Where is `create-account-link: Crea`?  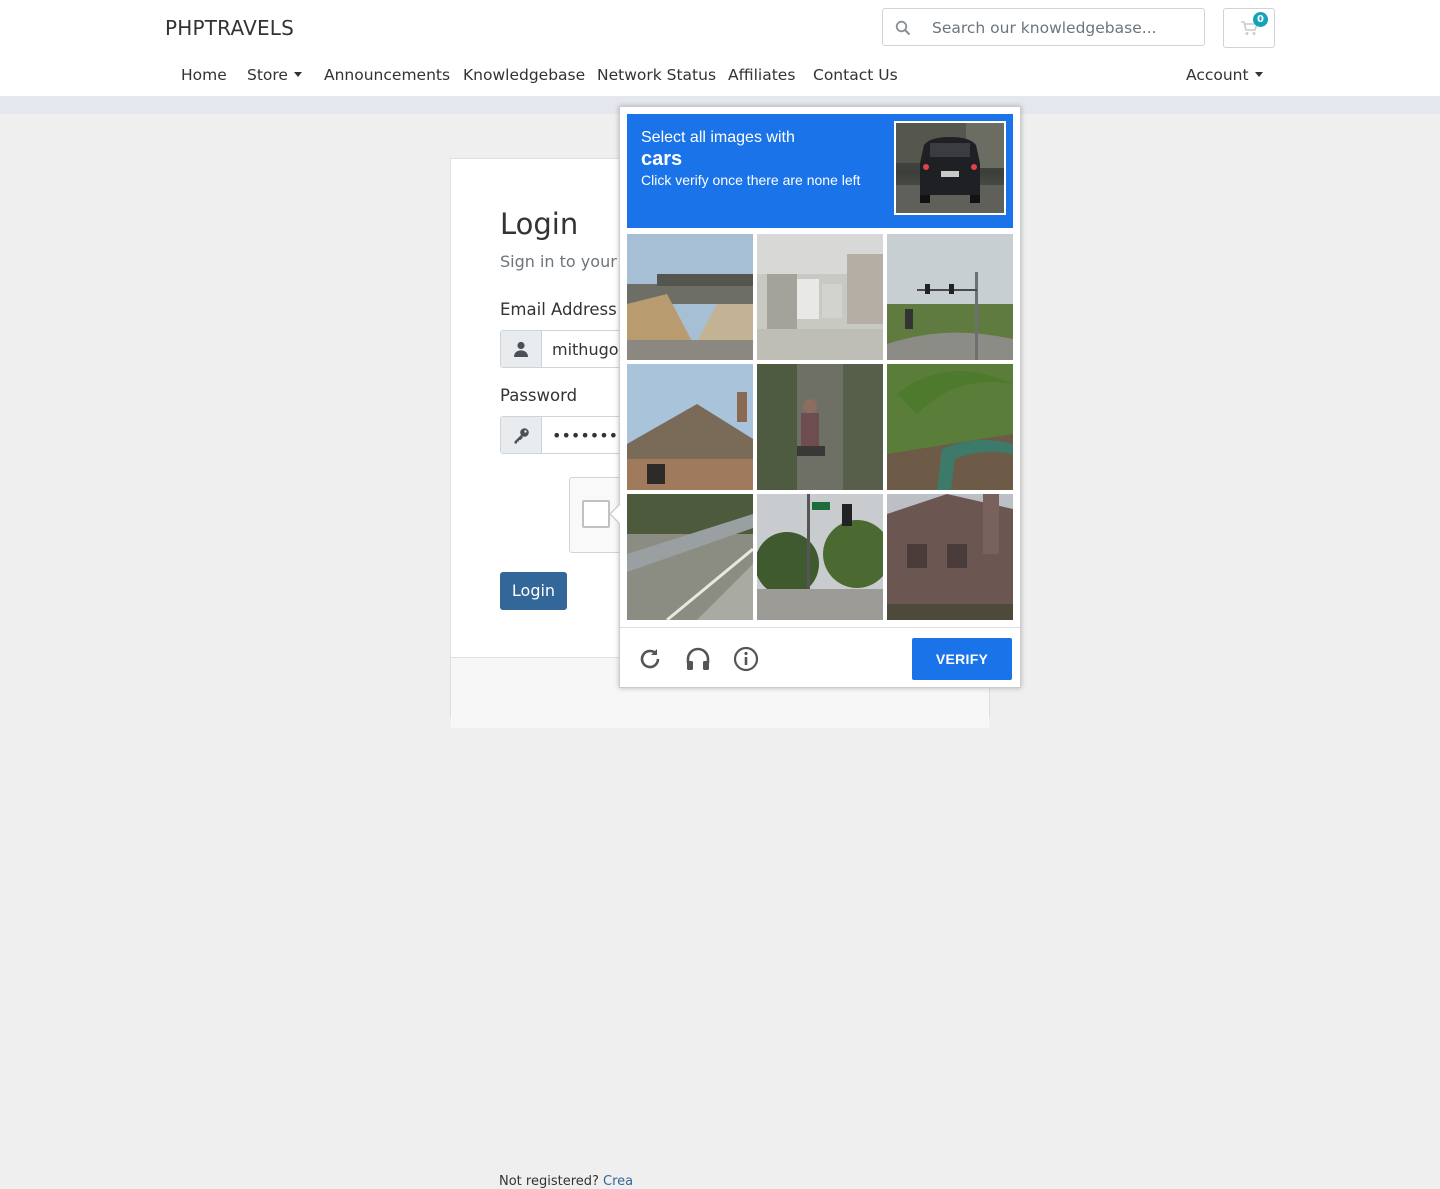 create-account-link: Crea is located at coordinates (618, 1181).